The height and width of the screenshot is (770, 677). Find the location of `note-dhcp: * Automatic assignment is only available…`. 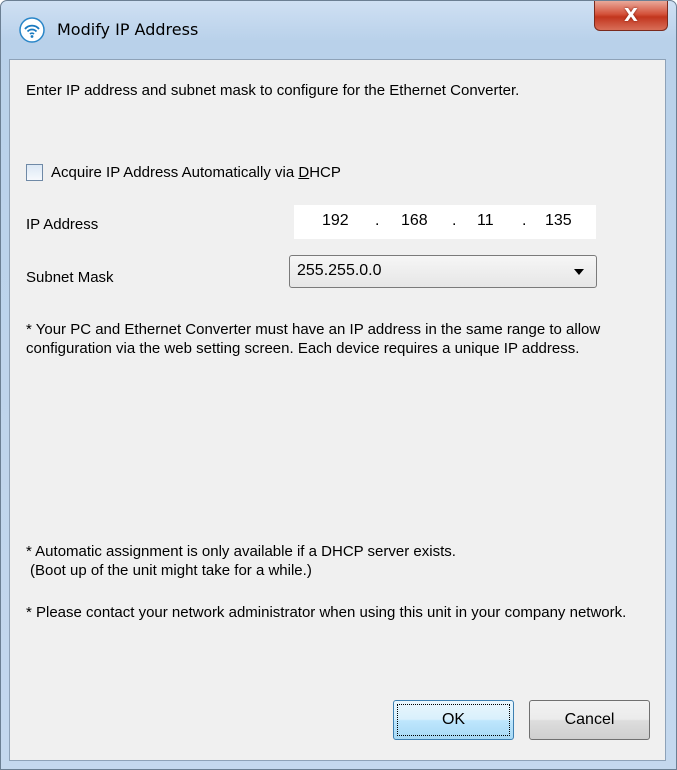

note-dhcp: * Automatic assignment is only available… is located at coordinates (338, 561).